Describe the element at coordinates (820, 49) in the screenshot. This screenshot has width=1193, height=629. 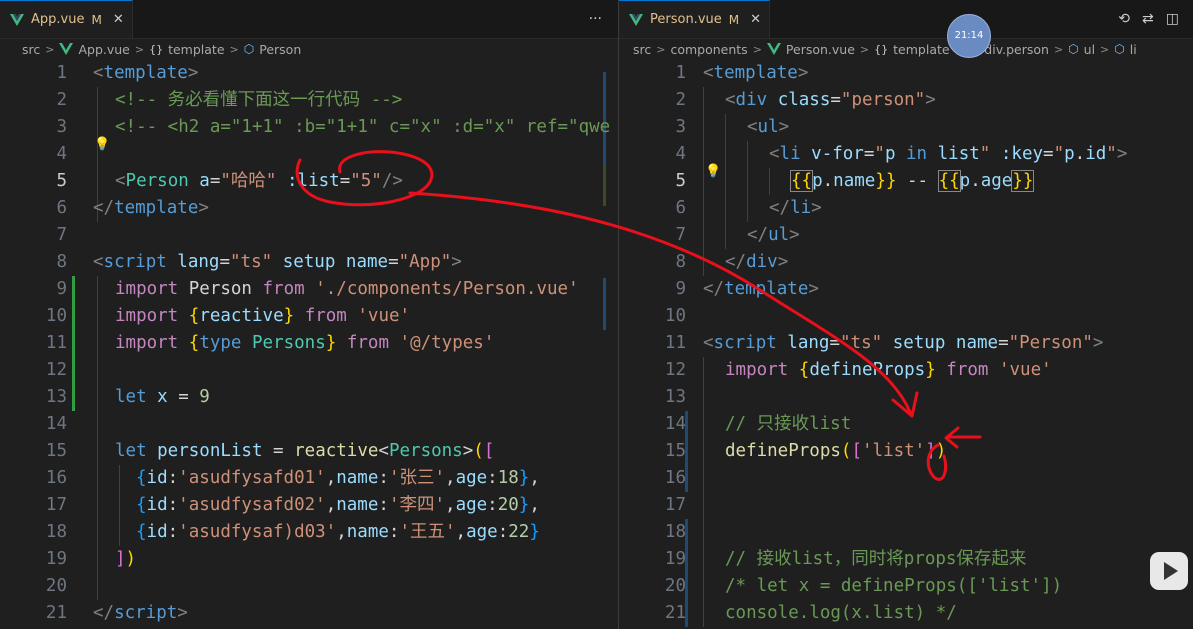
I see `breadcrumb-item-file: Person.vue` at that location.